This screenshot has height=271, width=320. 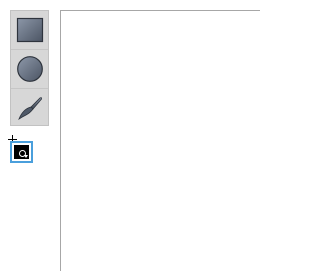 I want to click on brush-icon, so click(x=29, y=108).